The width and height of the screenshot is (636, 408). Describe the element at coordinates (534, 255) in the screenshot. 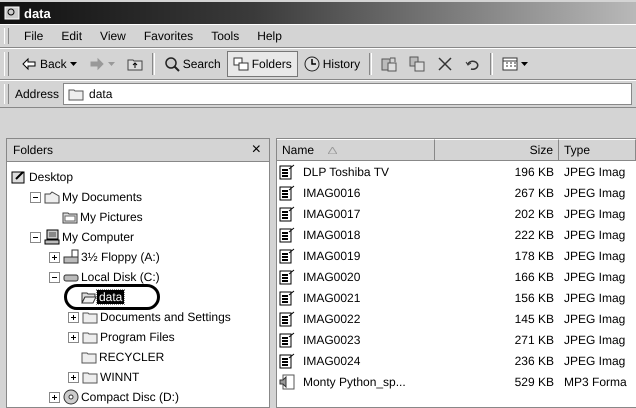

I see `table-cell-text: 178 KB` at that location.